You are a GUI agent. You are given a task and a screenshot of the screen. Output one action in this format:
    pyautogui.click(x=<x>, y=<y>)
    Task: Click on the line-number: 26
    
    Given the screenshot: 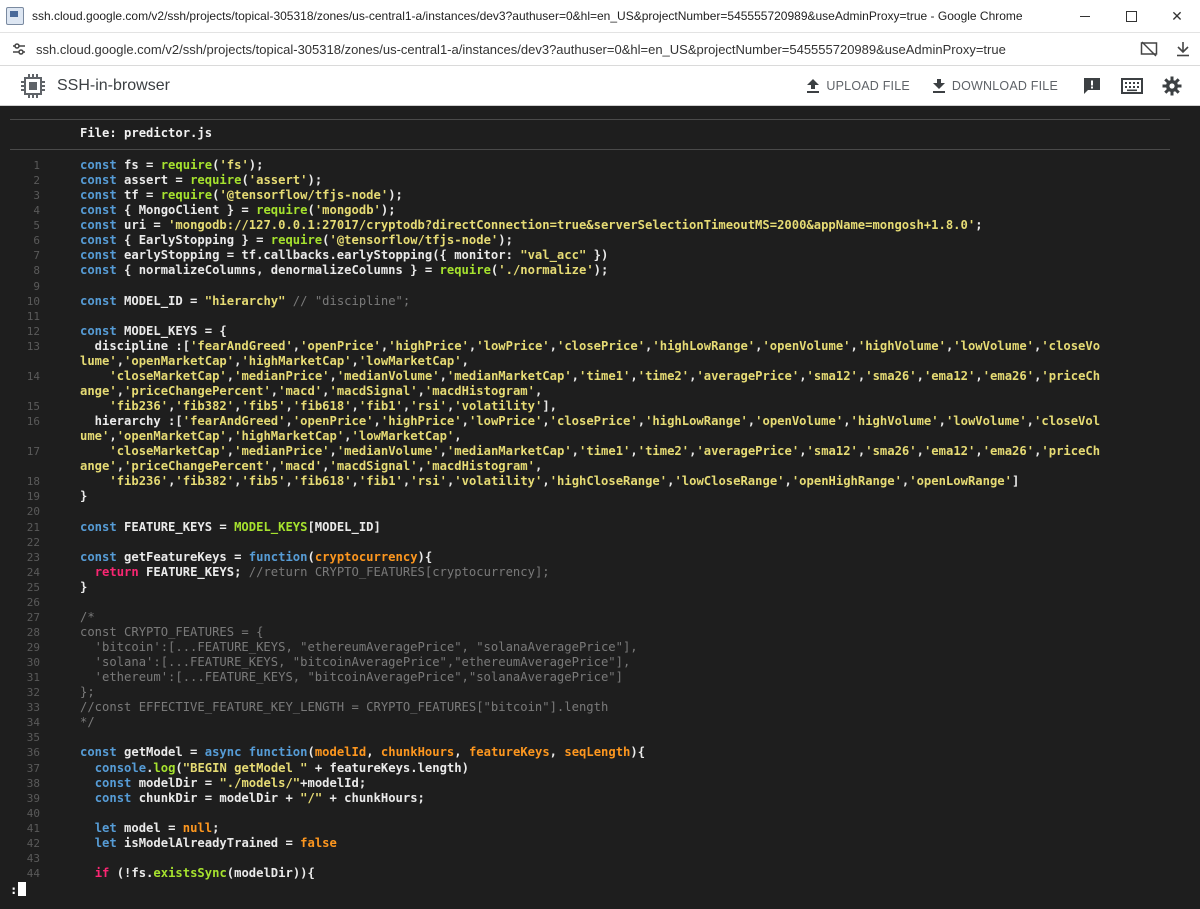 What is the action you would take?
    pyautogui.click(x=33, y=602)
    